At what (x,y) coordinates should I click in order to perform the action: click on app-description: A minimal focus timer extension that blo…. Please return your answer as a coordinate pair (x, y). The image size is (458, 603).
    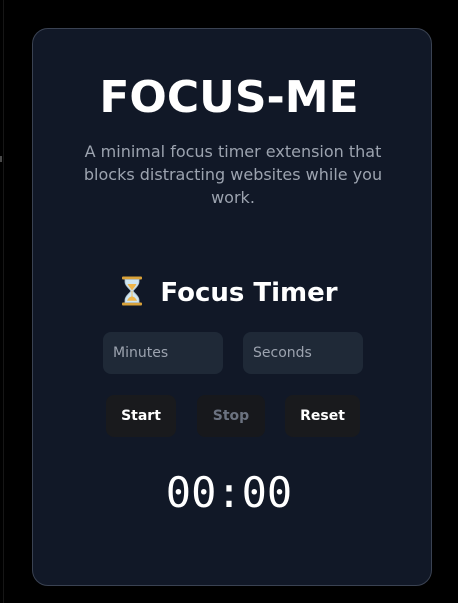
    Looking at the image, I should click on (233, 174).